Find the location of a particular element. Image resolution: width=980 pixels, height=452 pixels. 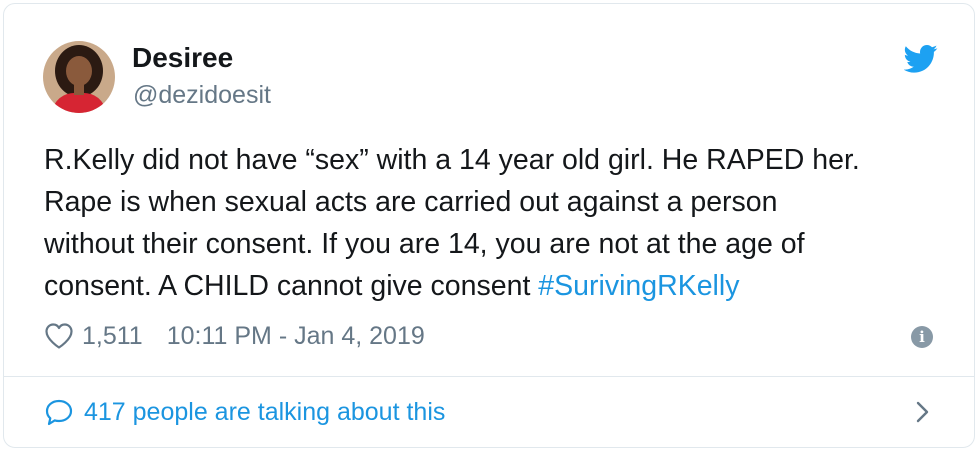

footer-divider is located at coordinates (489, 376).